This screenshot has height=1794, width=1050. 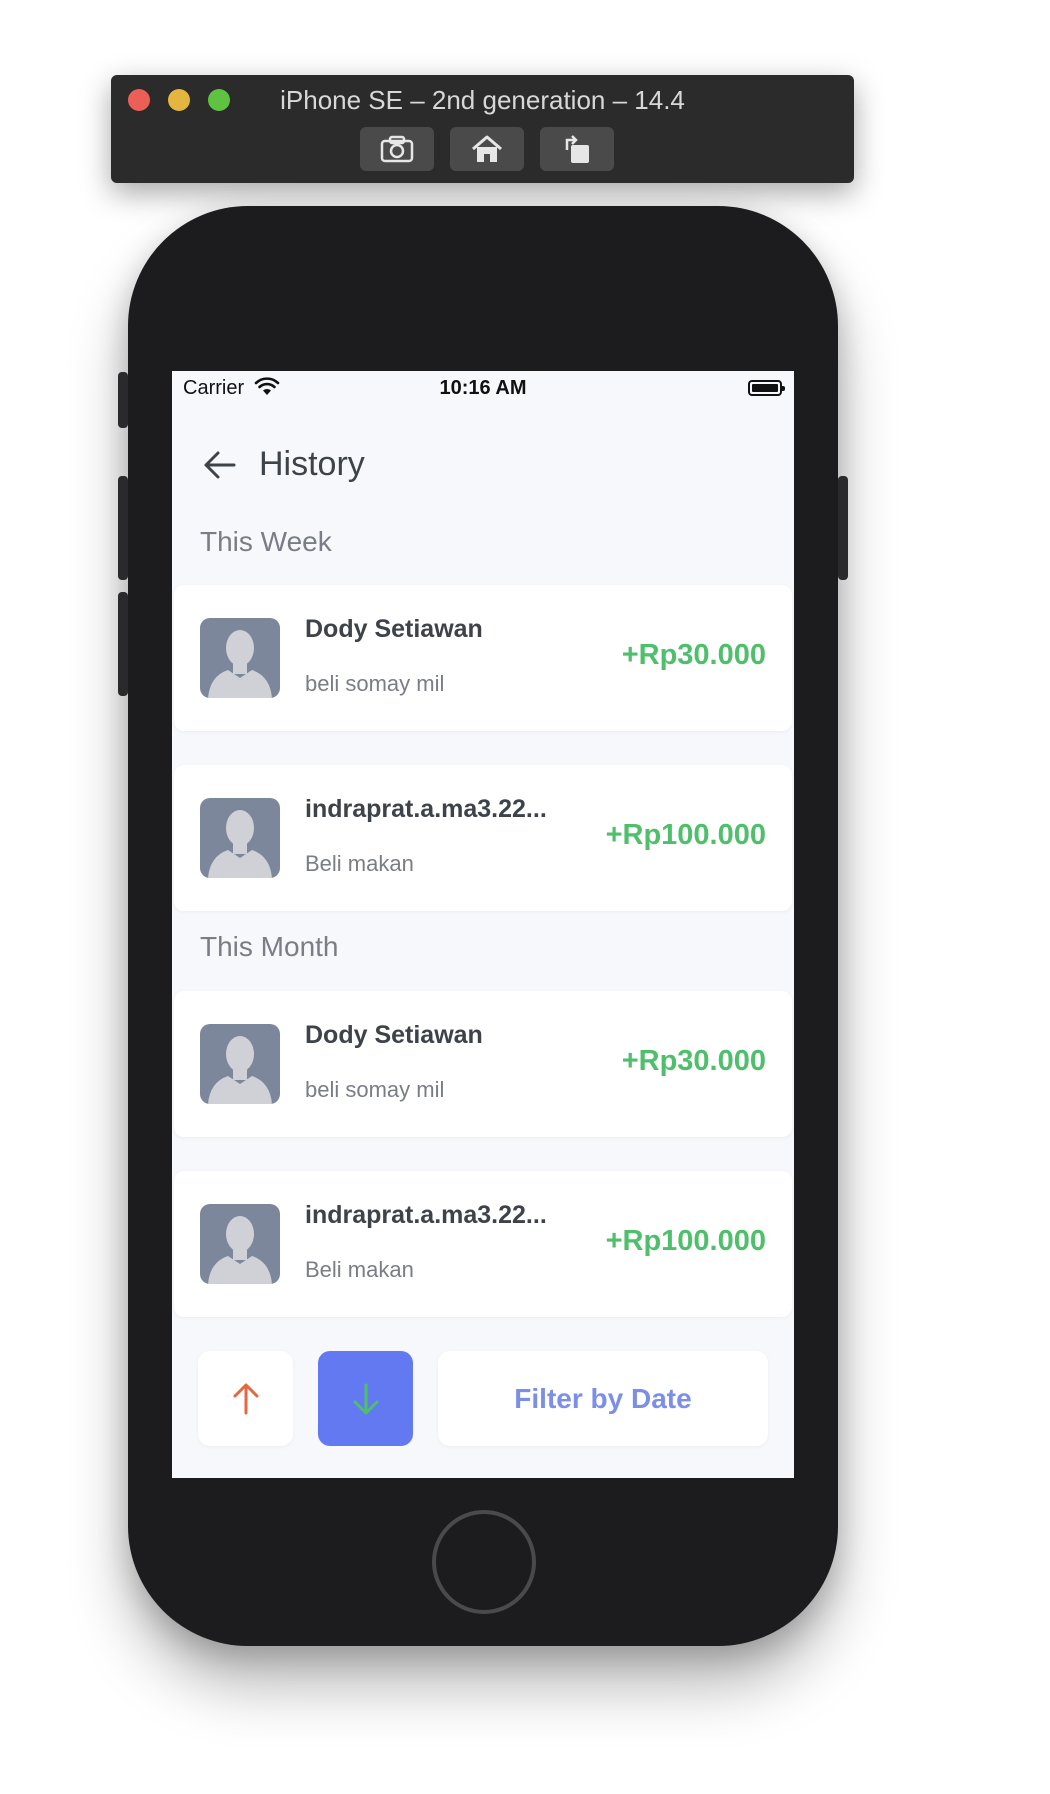 What do you see at coordinates (123, 644) in the screenshot?
I see `volume-down-button` at bounding box center [123, 644].